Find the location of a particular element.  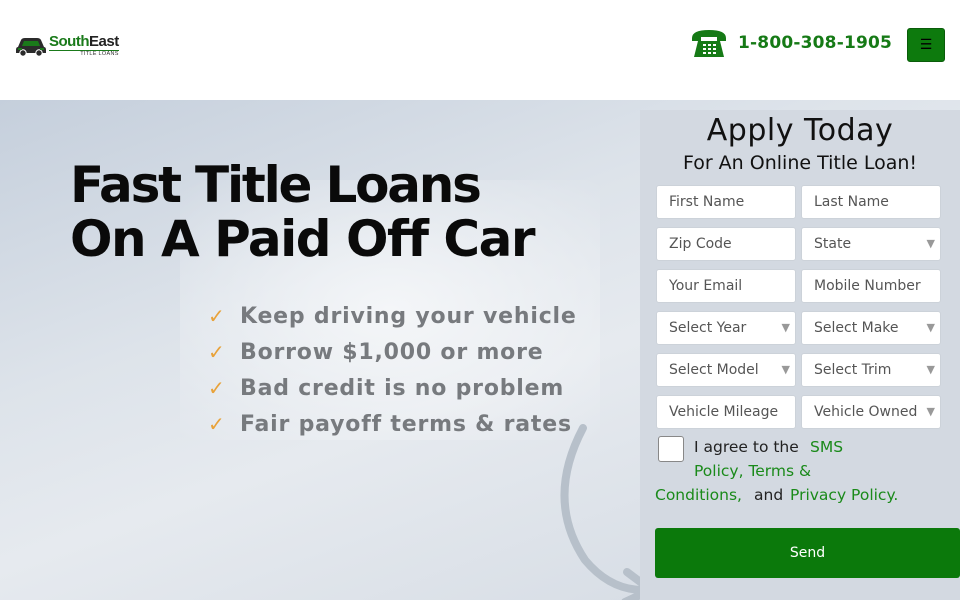

terms-link: Policy, Terms & is located at coordinates (752, 471).